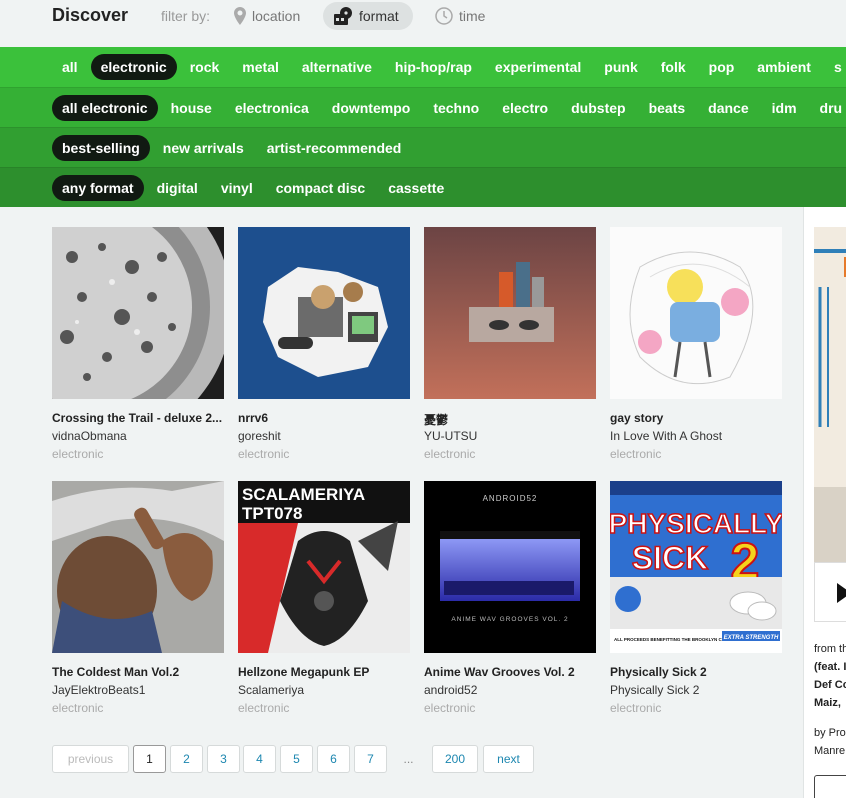 The height and width of the screenshot is (798, 846). I want to click on genre-folk: folk, so click(673, 67).